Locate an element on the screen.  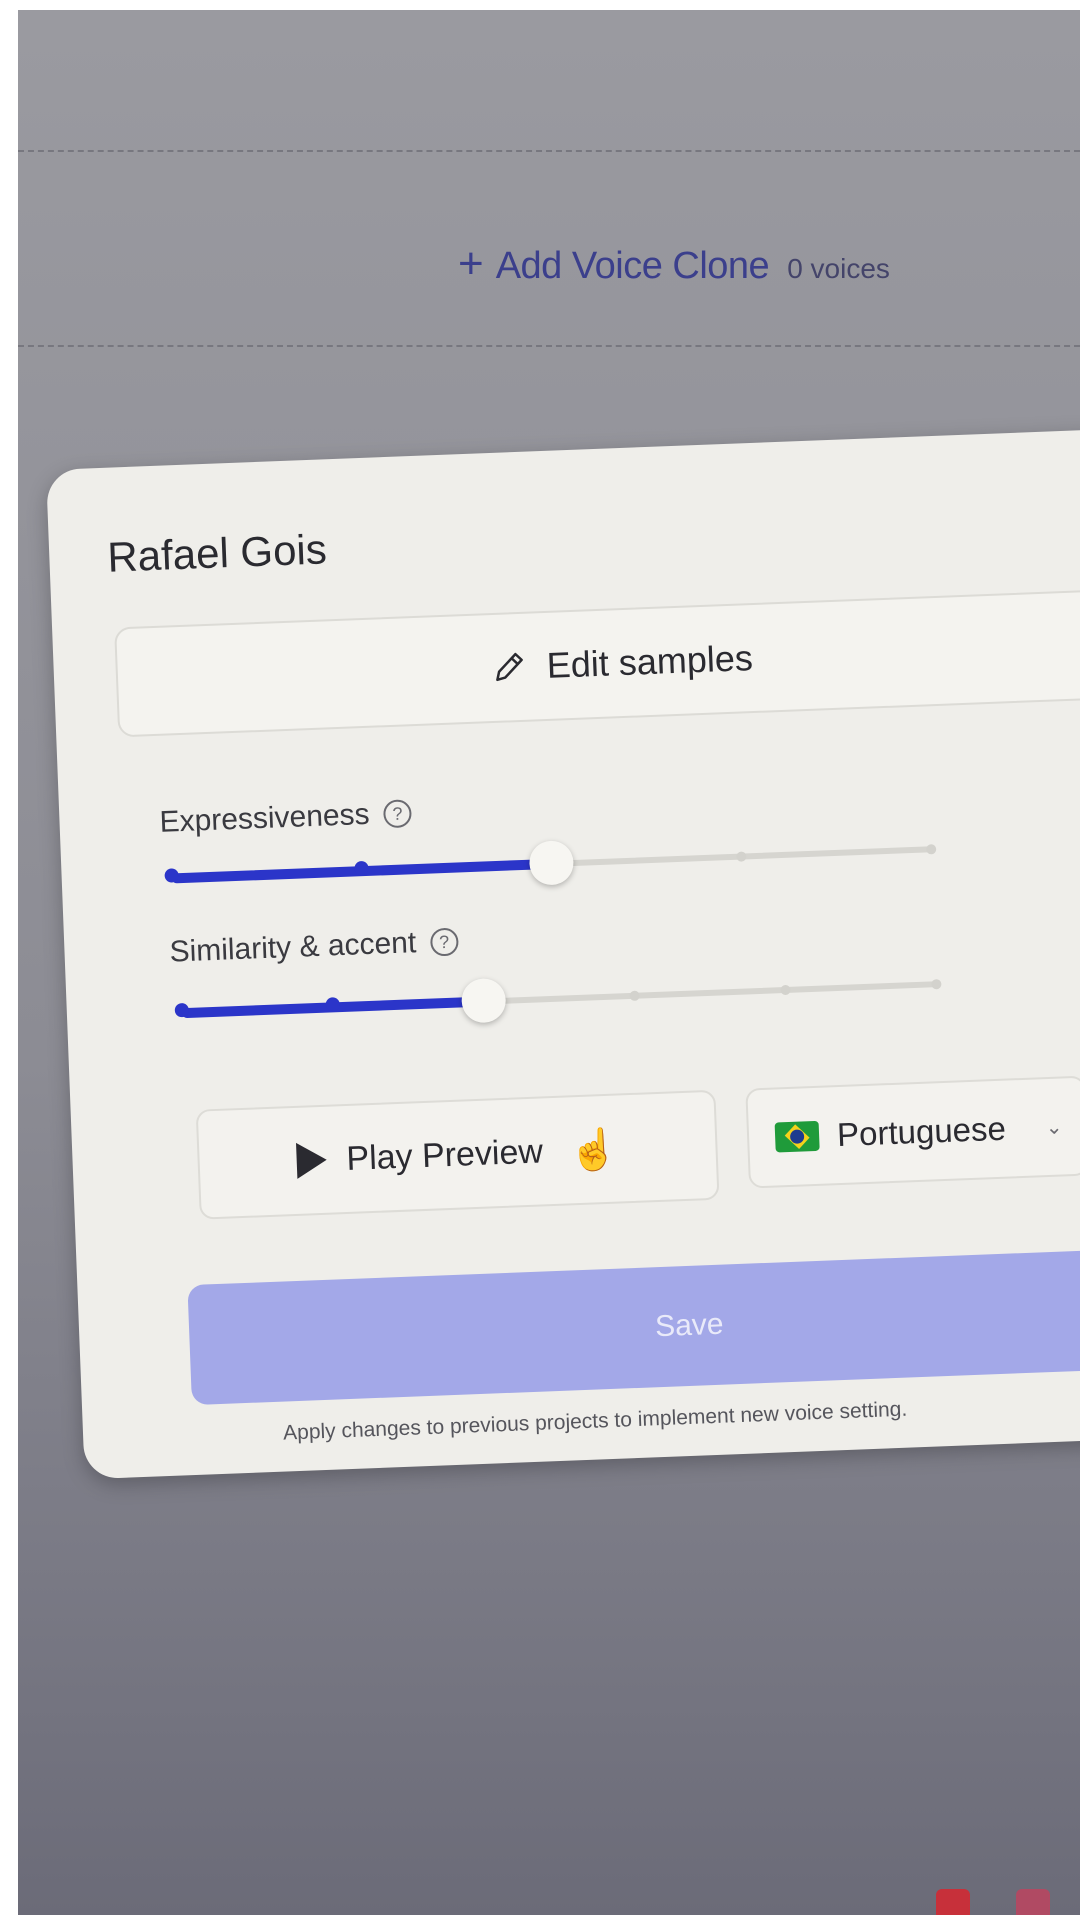
play-icon is located at coordinates (311, 1160).